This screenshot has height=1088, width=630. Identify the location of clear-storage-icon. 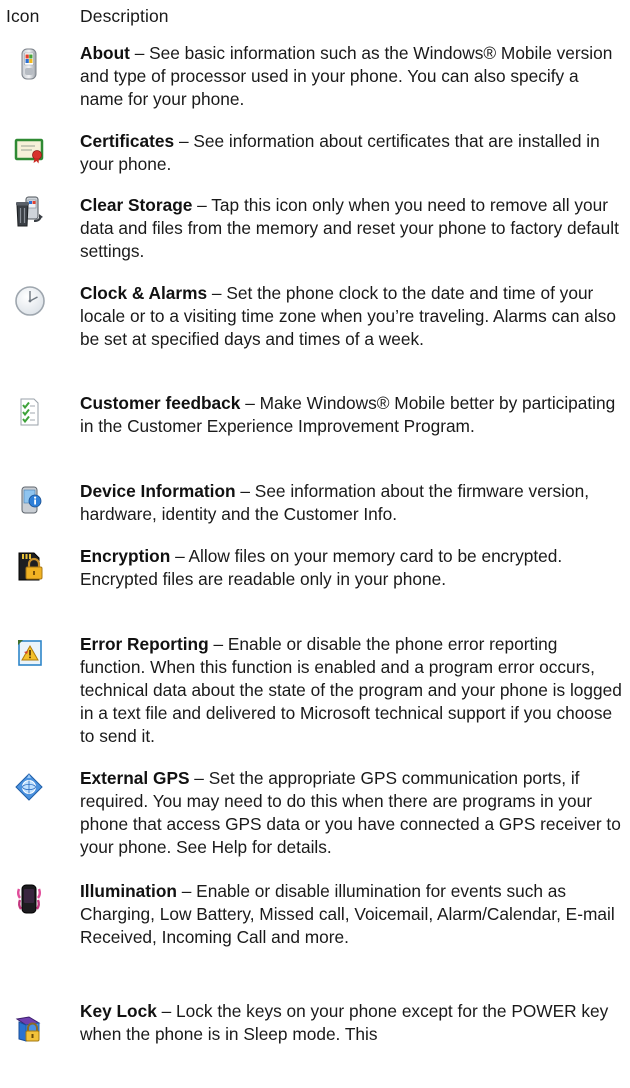
(29, 211).